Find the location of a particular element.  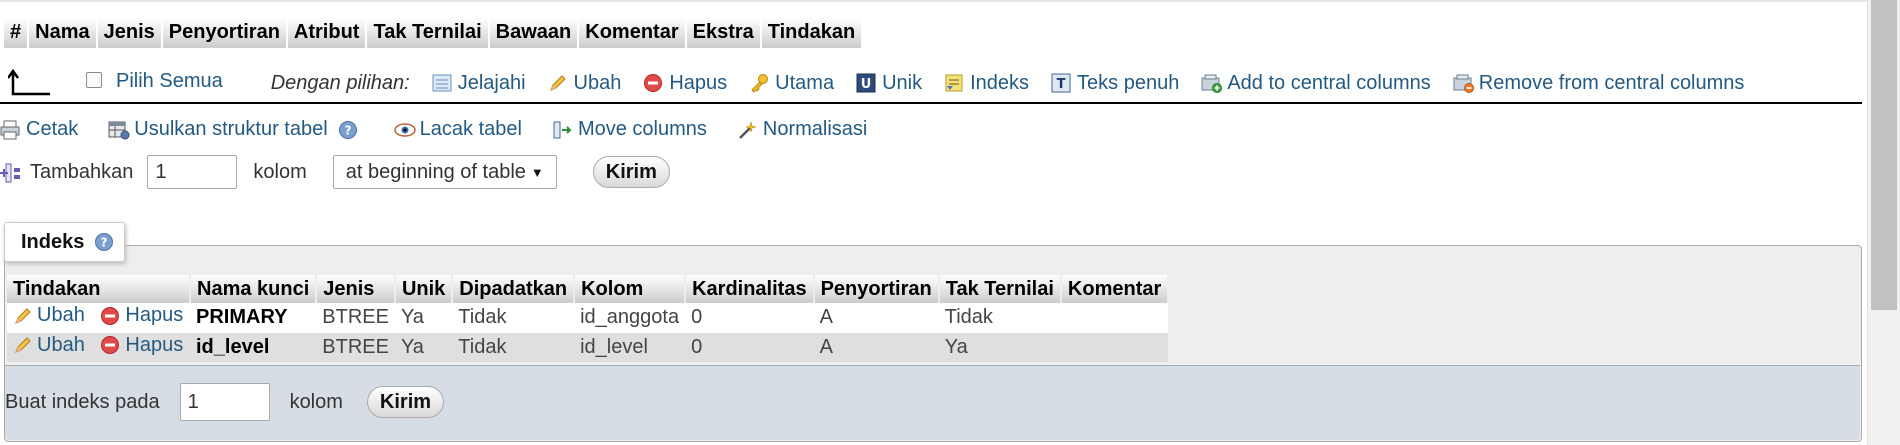

propose-structure-button: Usulkan struktur tabel ? is located at coordinates (235, 129).